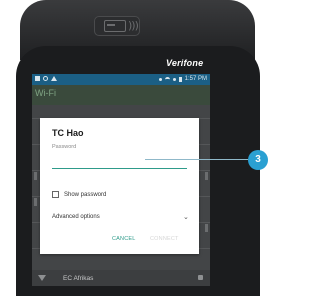 The image size is (320, 296). Describe the element at coordinates (186, 217) in the screenshot. I see `chevron-down-icon: ⌄` at that location.